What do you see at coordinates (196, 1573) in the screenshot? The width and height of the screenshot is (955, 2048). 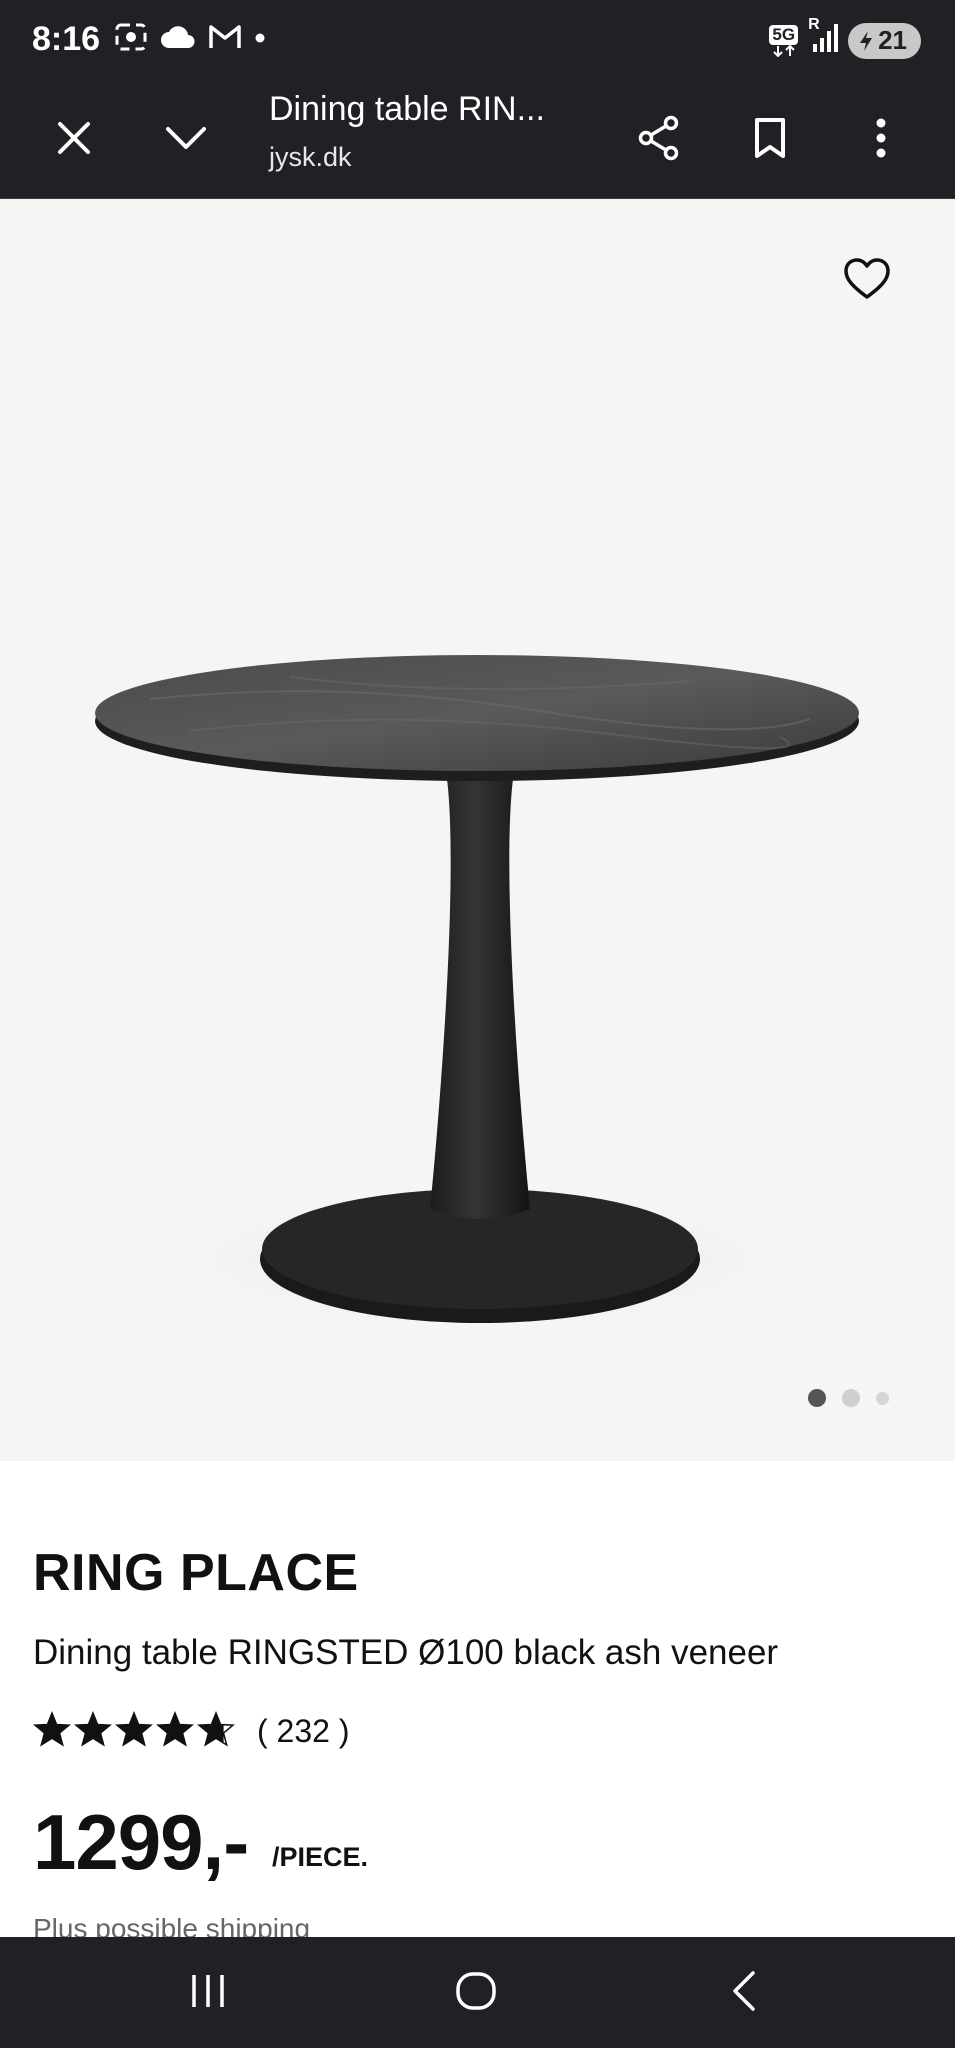 I see `product-brand: RING PLACE` at bounding box center [196, 1573].